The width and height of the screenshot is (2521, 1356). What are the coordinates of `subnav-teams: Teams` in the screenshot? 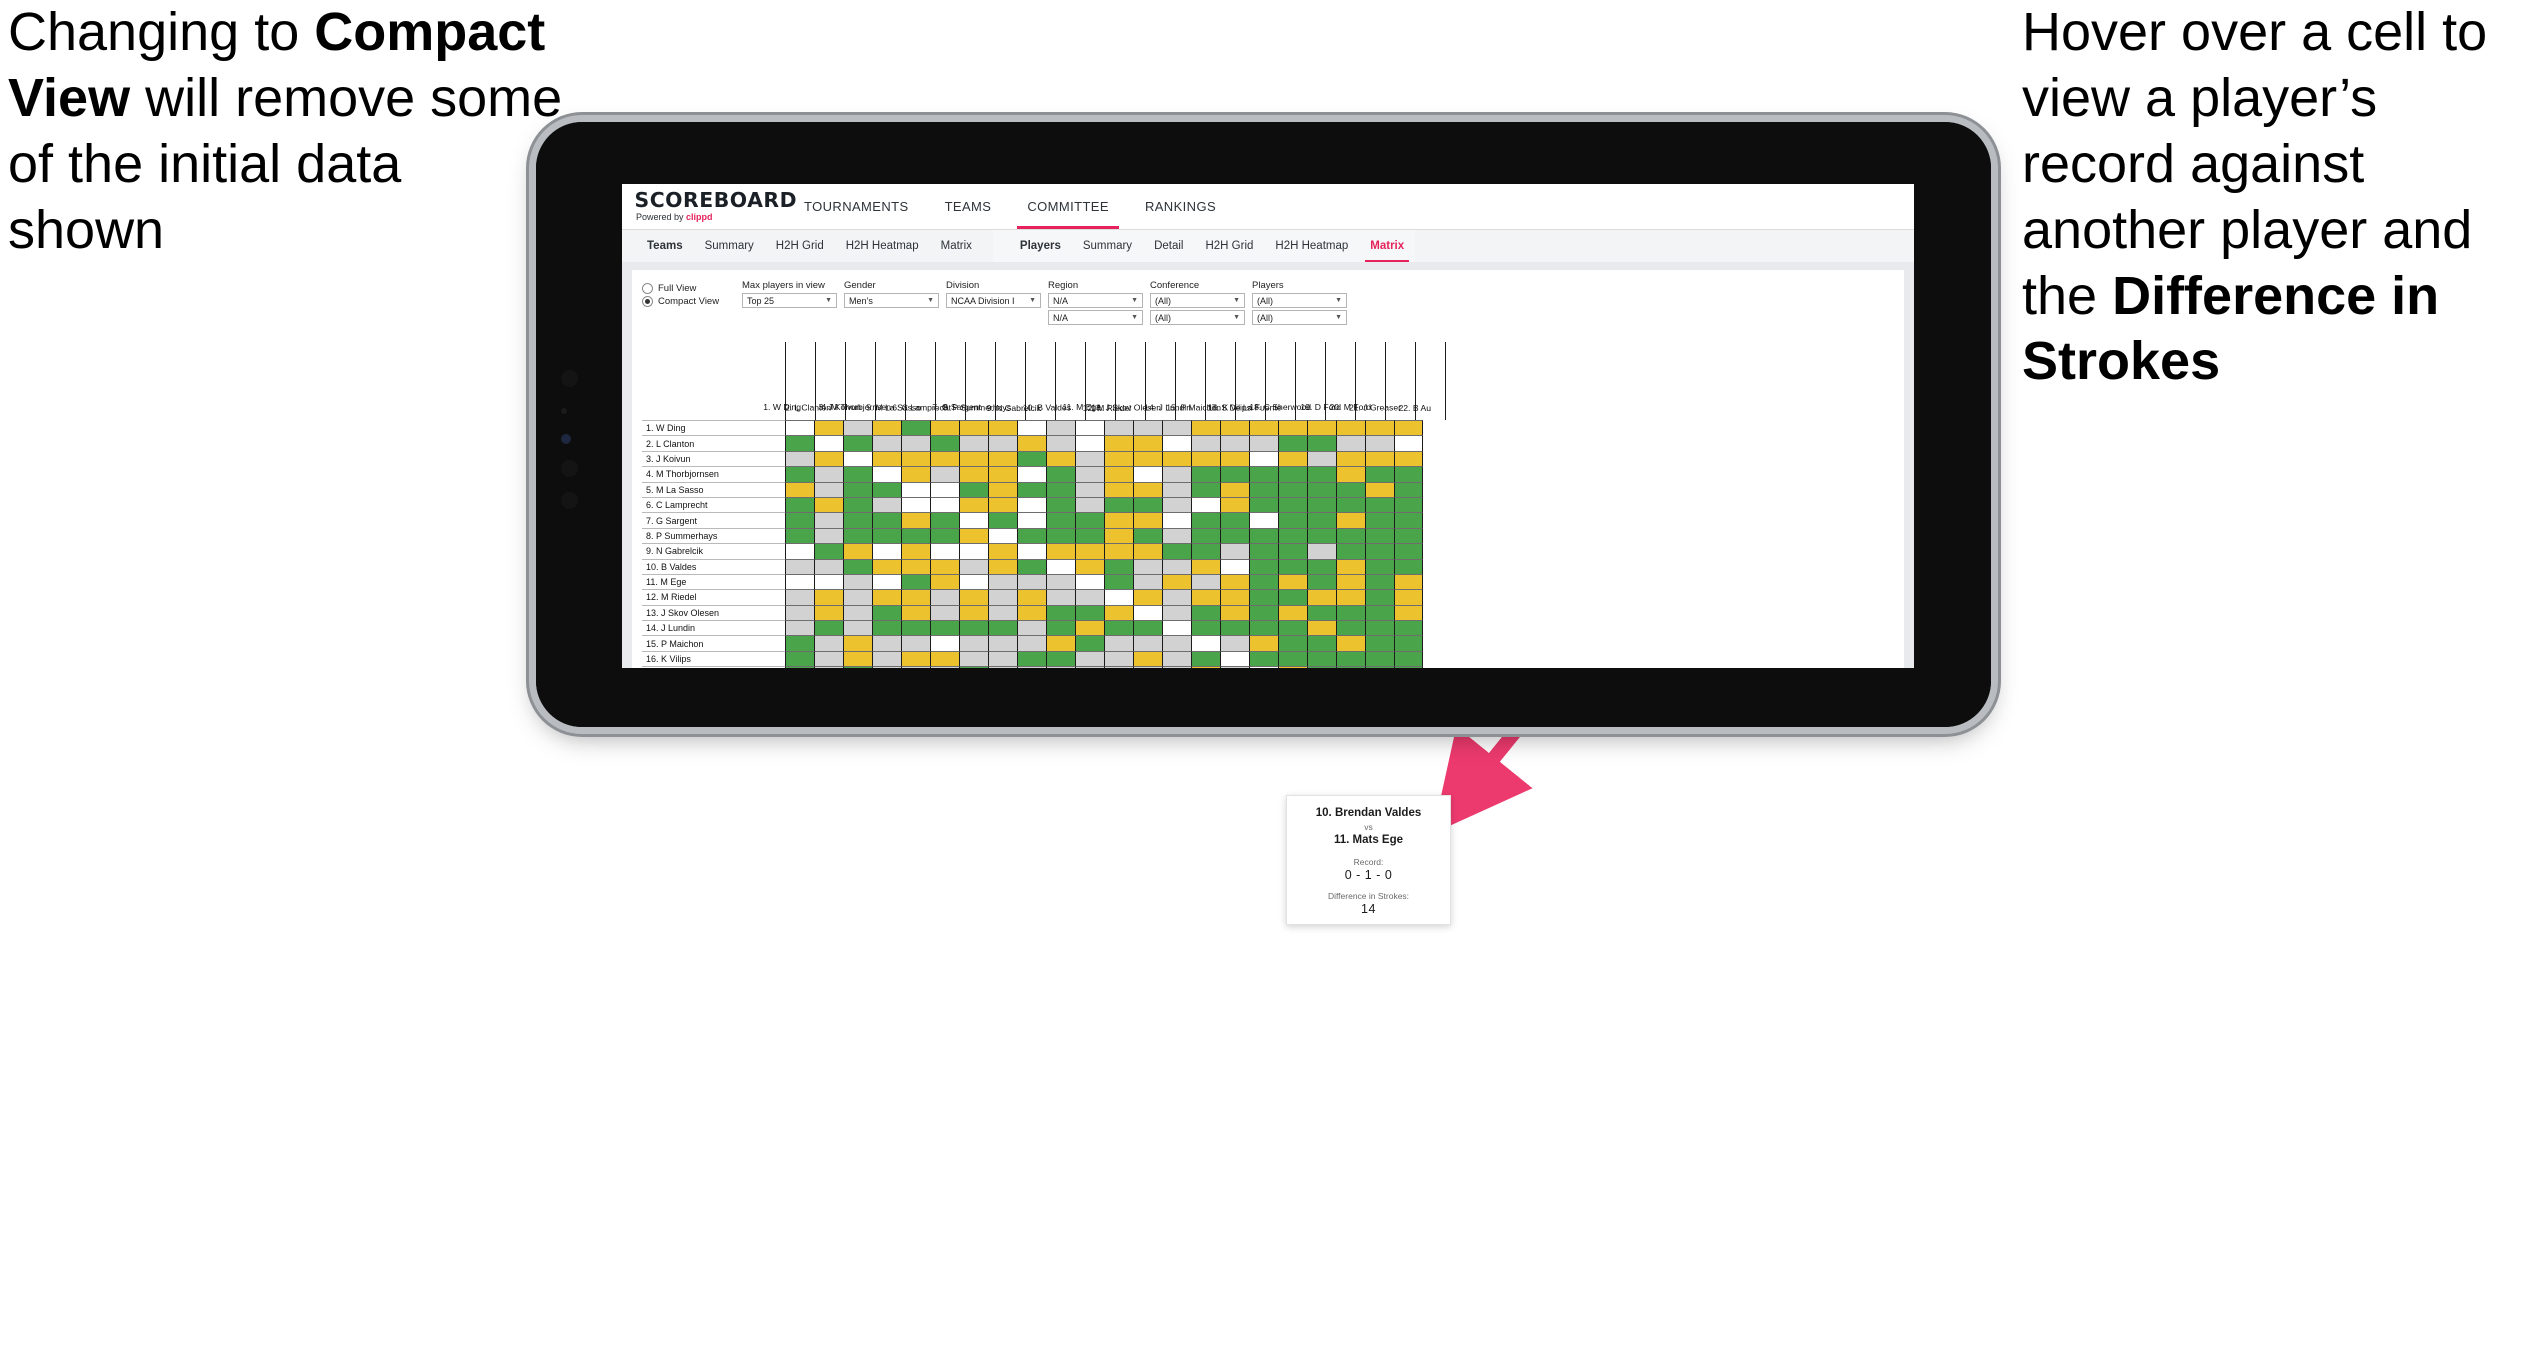 It's located at (665, 246).